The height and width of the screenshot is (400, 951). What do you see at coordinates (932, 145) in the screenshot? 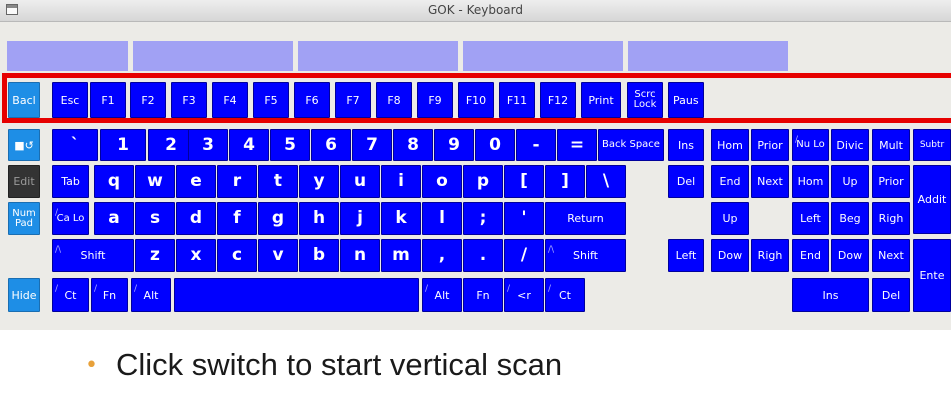
I see `key-kp-subtract: Subtr` at bounding box center [932, 145].